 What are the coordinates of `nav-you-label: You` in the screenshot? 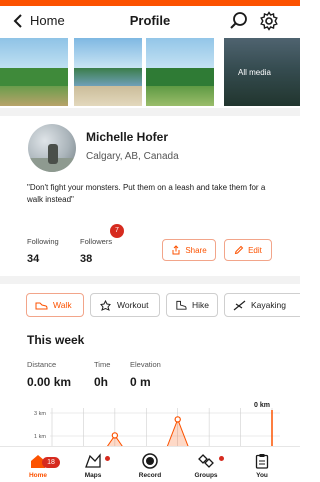 It's located at (262, 475).